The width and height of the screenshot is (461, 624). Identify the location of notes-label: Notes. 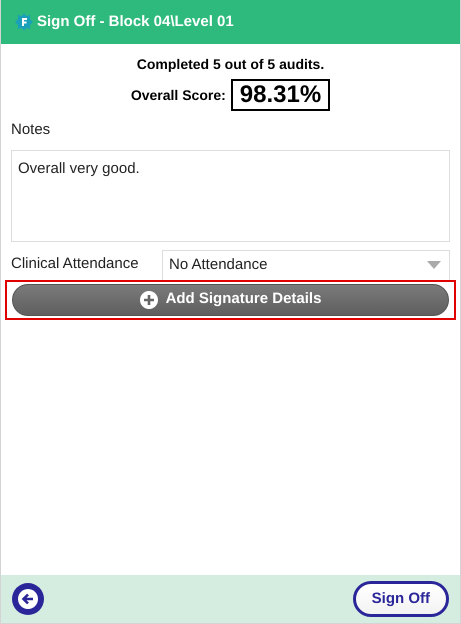
(31, 130).